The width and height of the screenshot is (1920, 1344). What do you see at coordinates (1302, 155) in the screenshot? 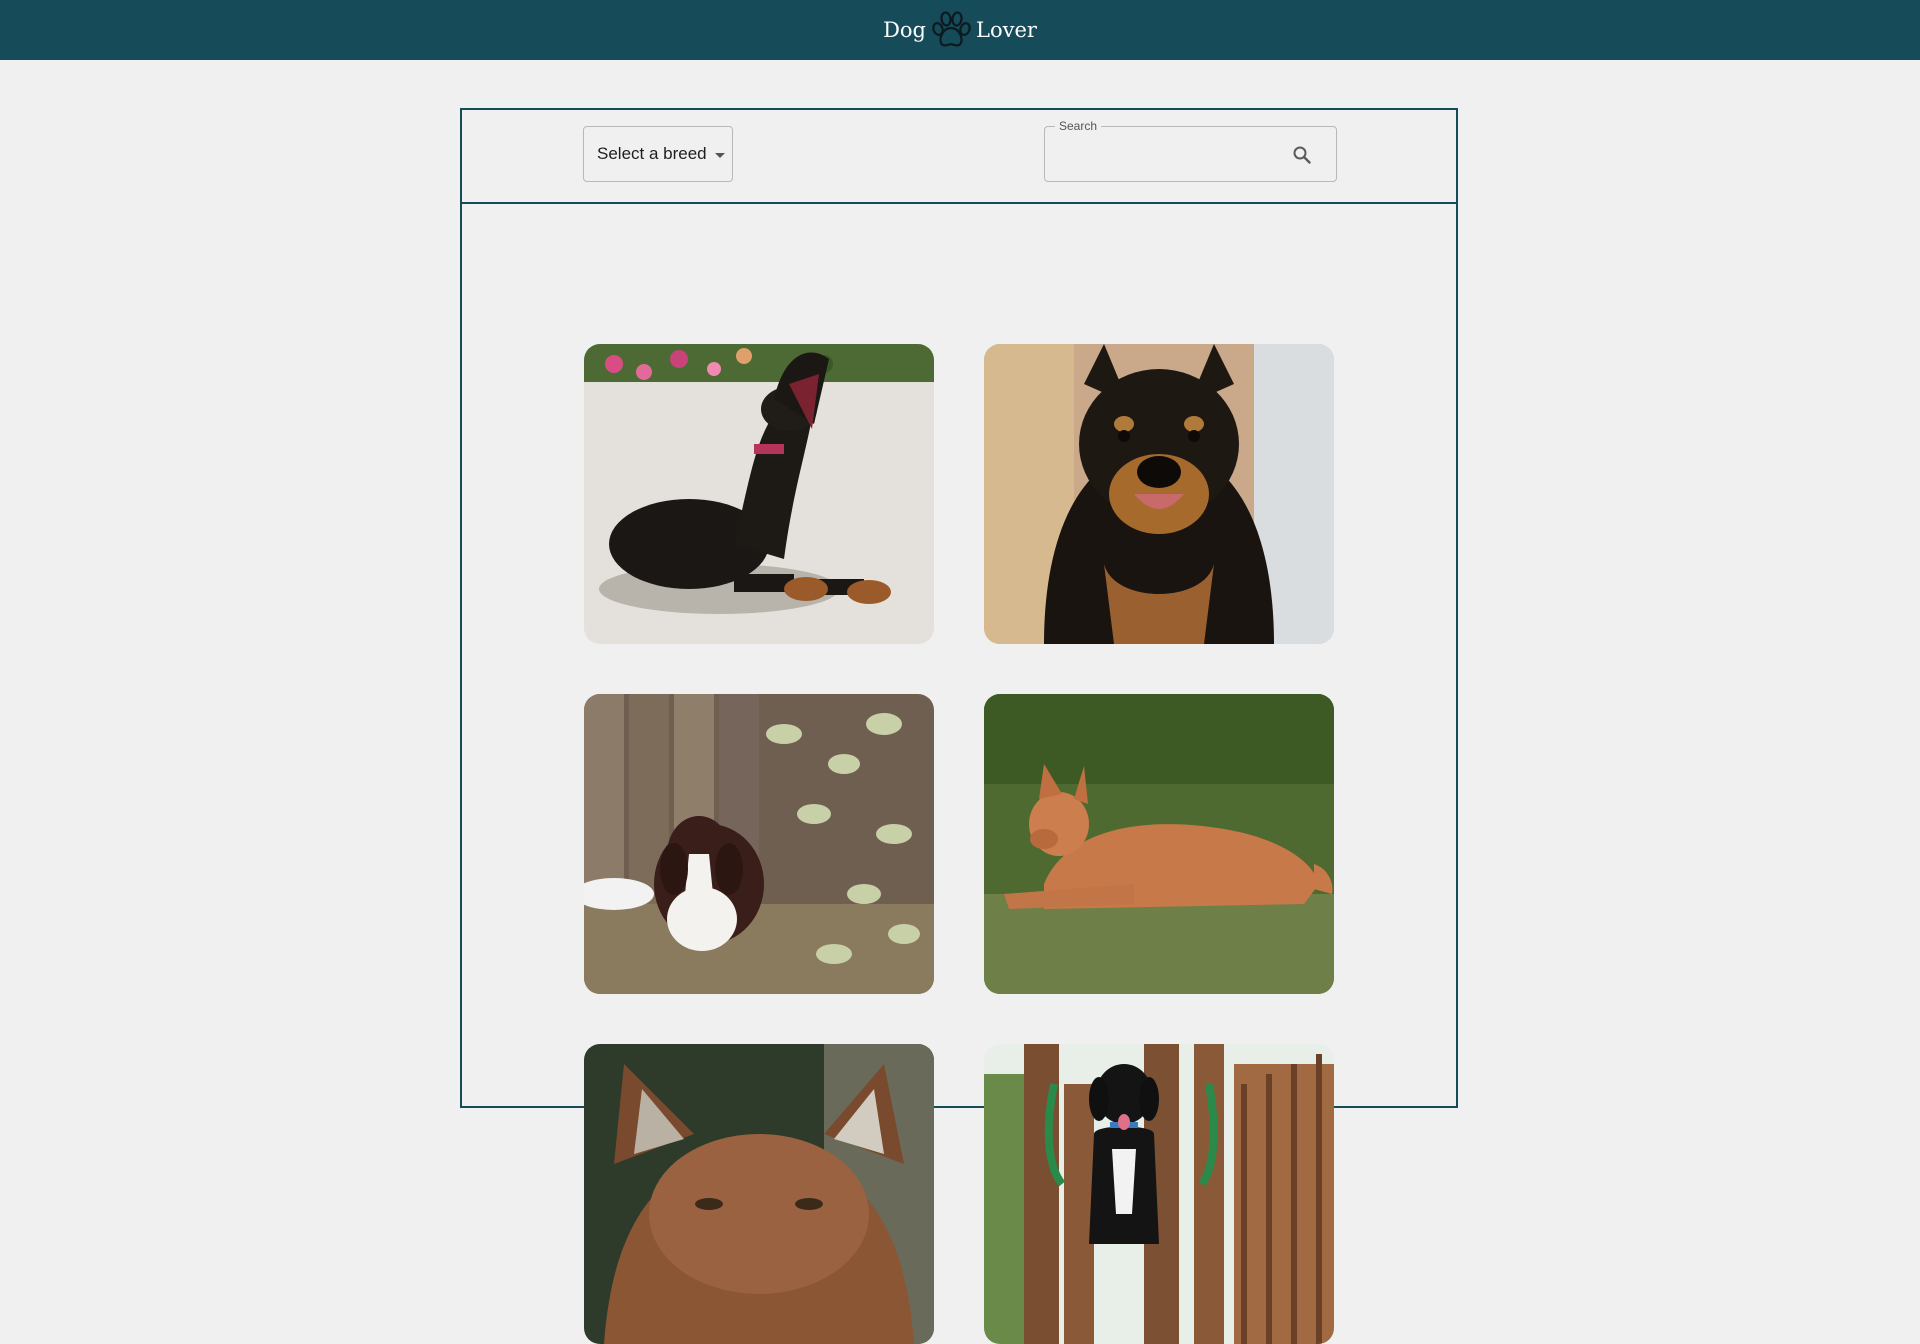
I see `search-icon` at bounding box center [1302, 155].